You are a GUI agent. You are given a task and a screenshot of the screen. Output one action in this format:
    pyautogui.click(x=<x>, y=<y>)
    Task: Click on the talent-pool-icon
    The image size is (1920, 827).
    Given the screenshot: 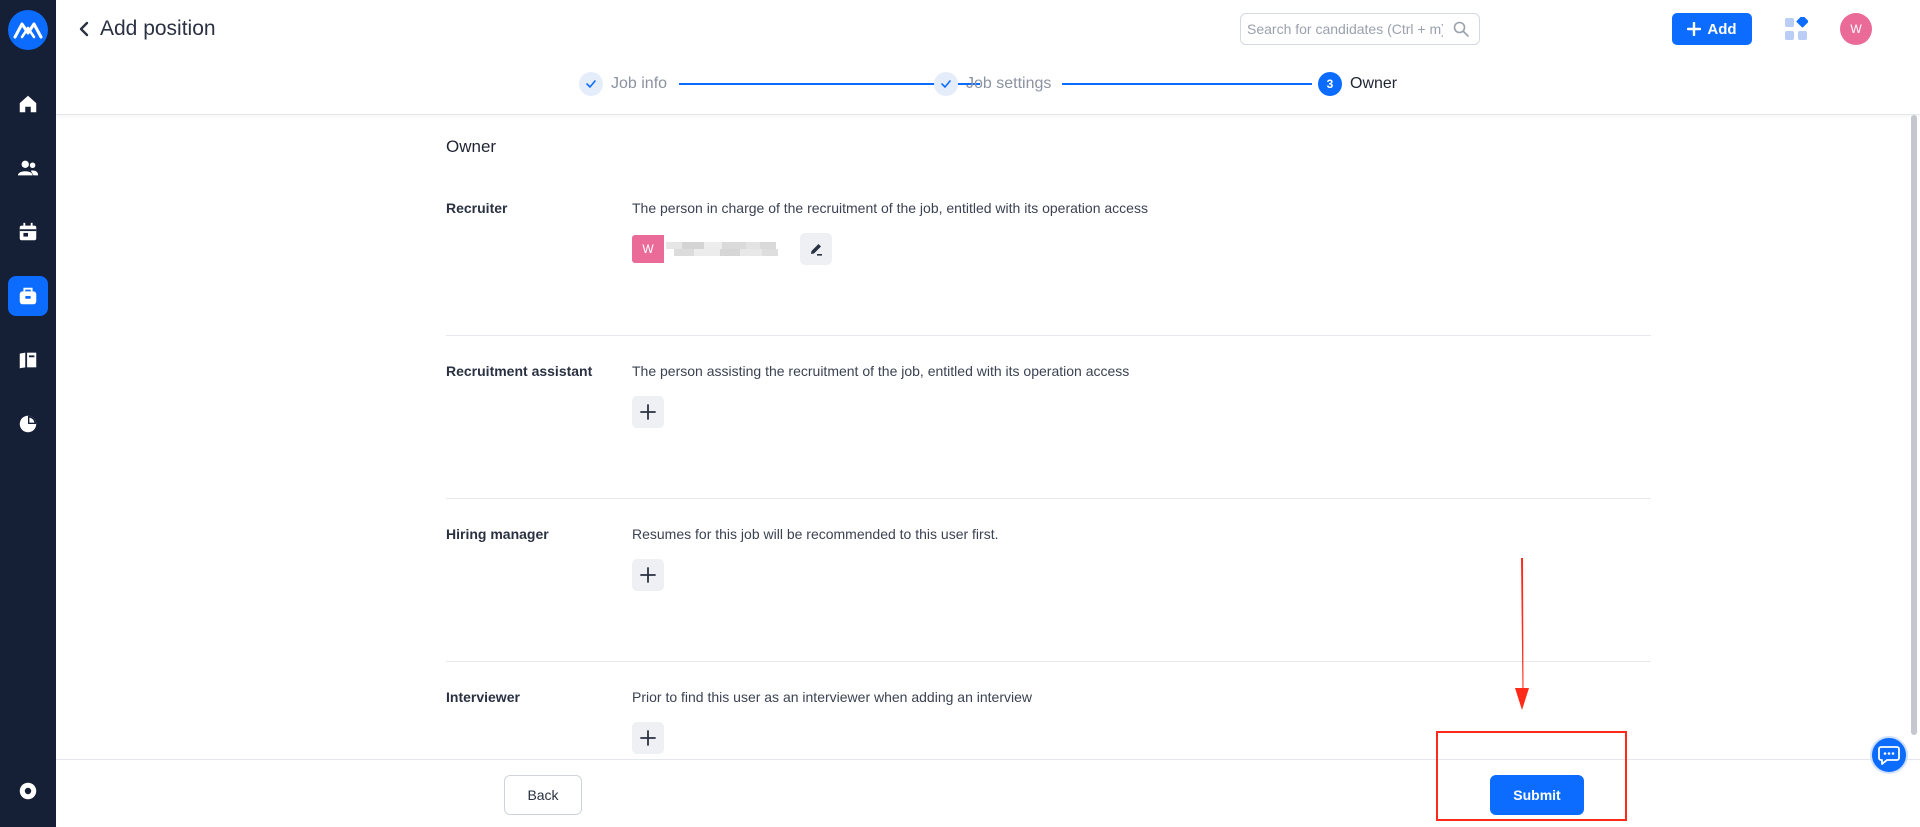 What is the action you would take?
    pyautogui.click(x=28, y=360)
    